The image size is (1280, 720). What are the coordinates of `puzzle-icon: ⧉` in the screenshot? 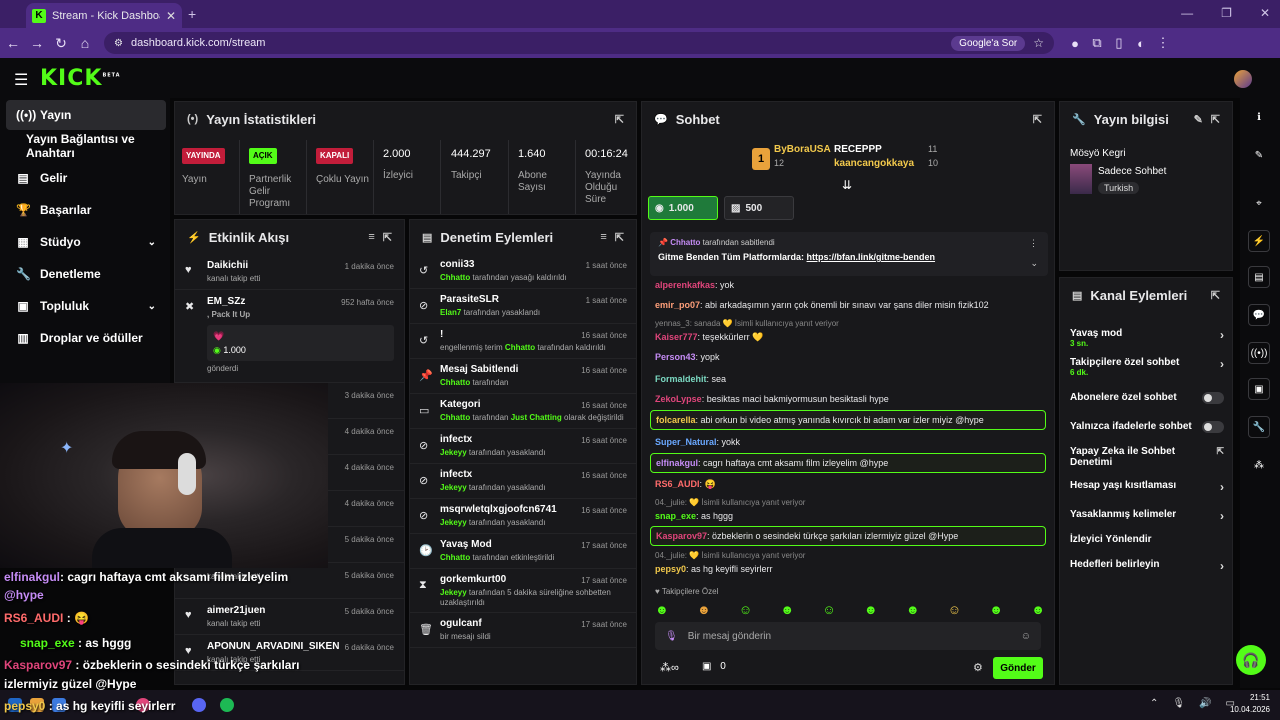 It's located at (1097, 43).